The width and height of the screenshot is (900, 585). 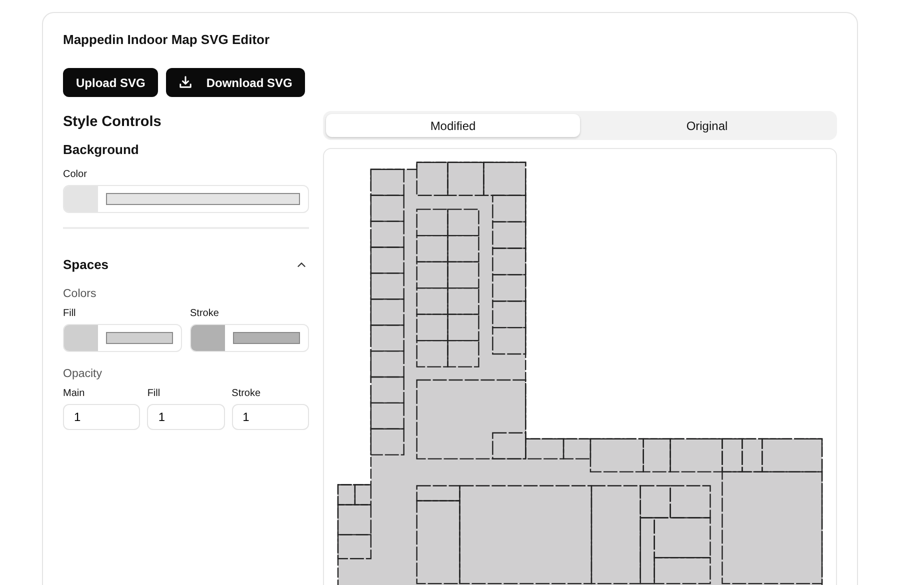 I want to click on spaces-heading: Spaces, so click(x=86, y=264).